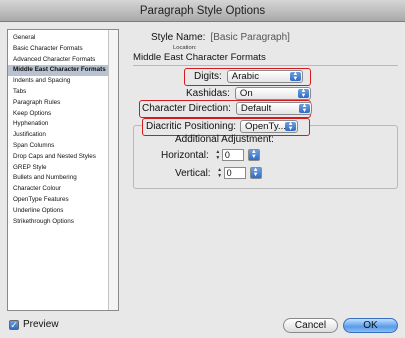 The image size is (405, 338). Describe the element at coordinates (58, 168) in the screenshot. I see `sidebar-item: GREP Style` at that location.